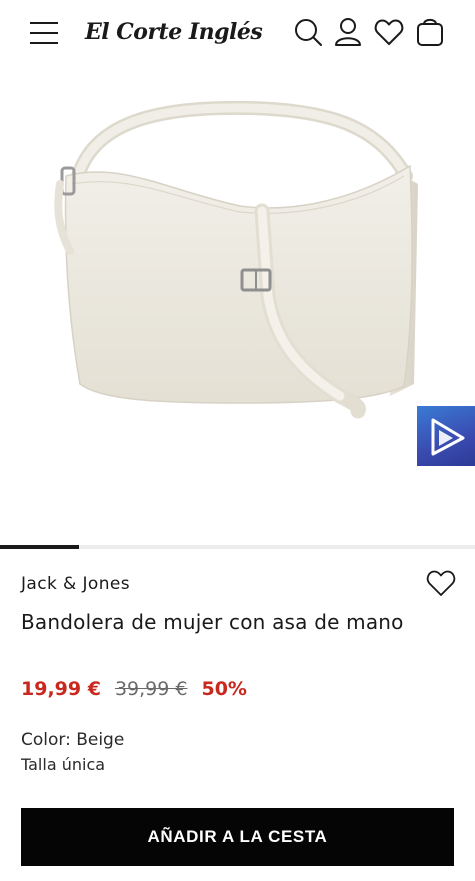 Image resolution: width=475 pixels, height=881 pixels. Describe the element at coordinates (430, 32) in the screenshot. I see `bag-icon` at that location.